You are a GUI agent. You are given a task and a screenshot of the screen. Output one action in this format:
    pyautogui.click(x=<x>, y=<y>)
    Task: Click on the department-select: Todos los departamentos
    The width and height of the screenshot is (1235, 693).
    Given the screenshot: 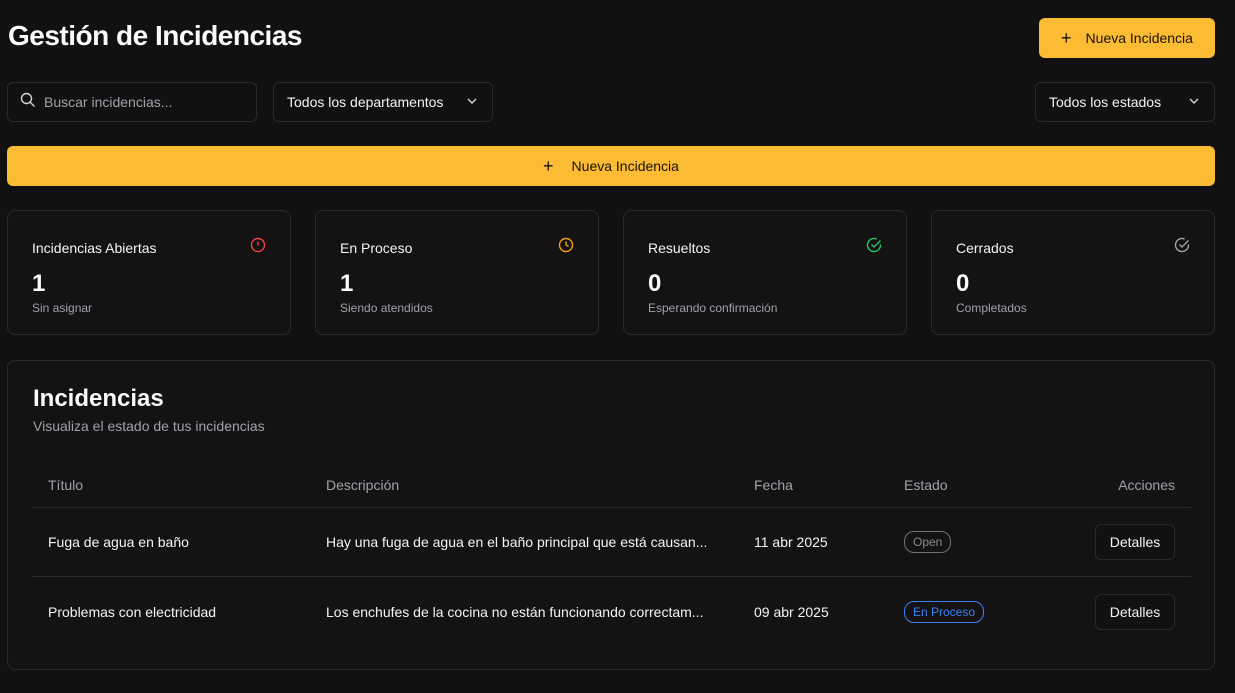 What is the action you would take?
    pyautogui.click(x=383, y=102)
    